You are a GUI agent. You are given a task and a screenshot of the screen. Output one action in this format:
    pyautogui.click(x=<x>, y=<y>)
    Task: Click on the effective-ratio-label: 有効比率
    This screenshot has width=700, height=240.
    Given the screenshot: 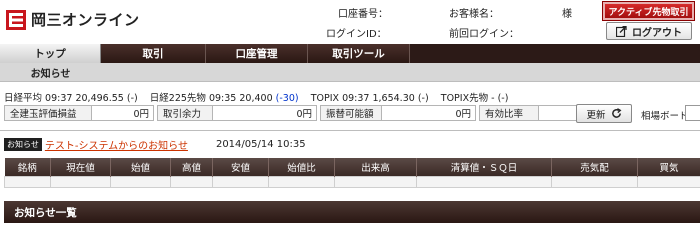 What is the action you would take?
    pyautogui.click(x=509, y=113)
    